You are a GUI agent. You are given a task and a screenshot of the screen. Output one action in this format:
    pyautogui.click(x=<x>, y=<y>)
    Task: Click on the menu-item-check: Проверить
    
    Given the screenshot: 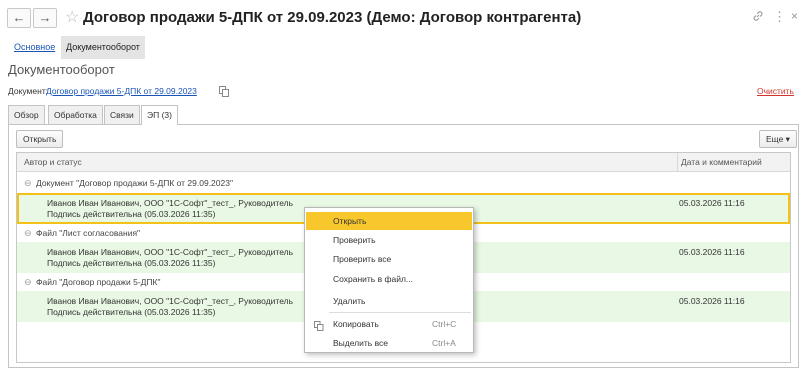 What is the action you would take?
    pyautogui.click(x=389, y=240)
    